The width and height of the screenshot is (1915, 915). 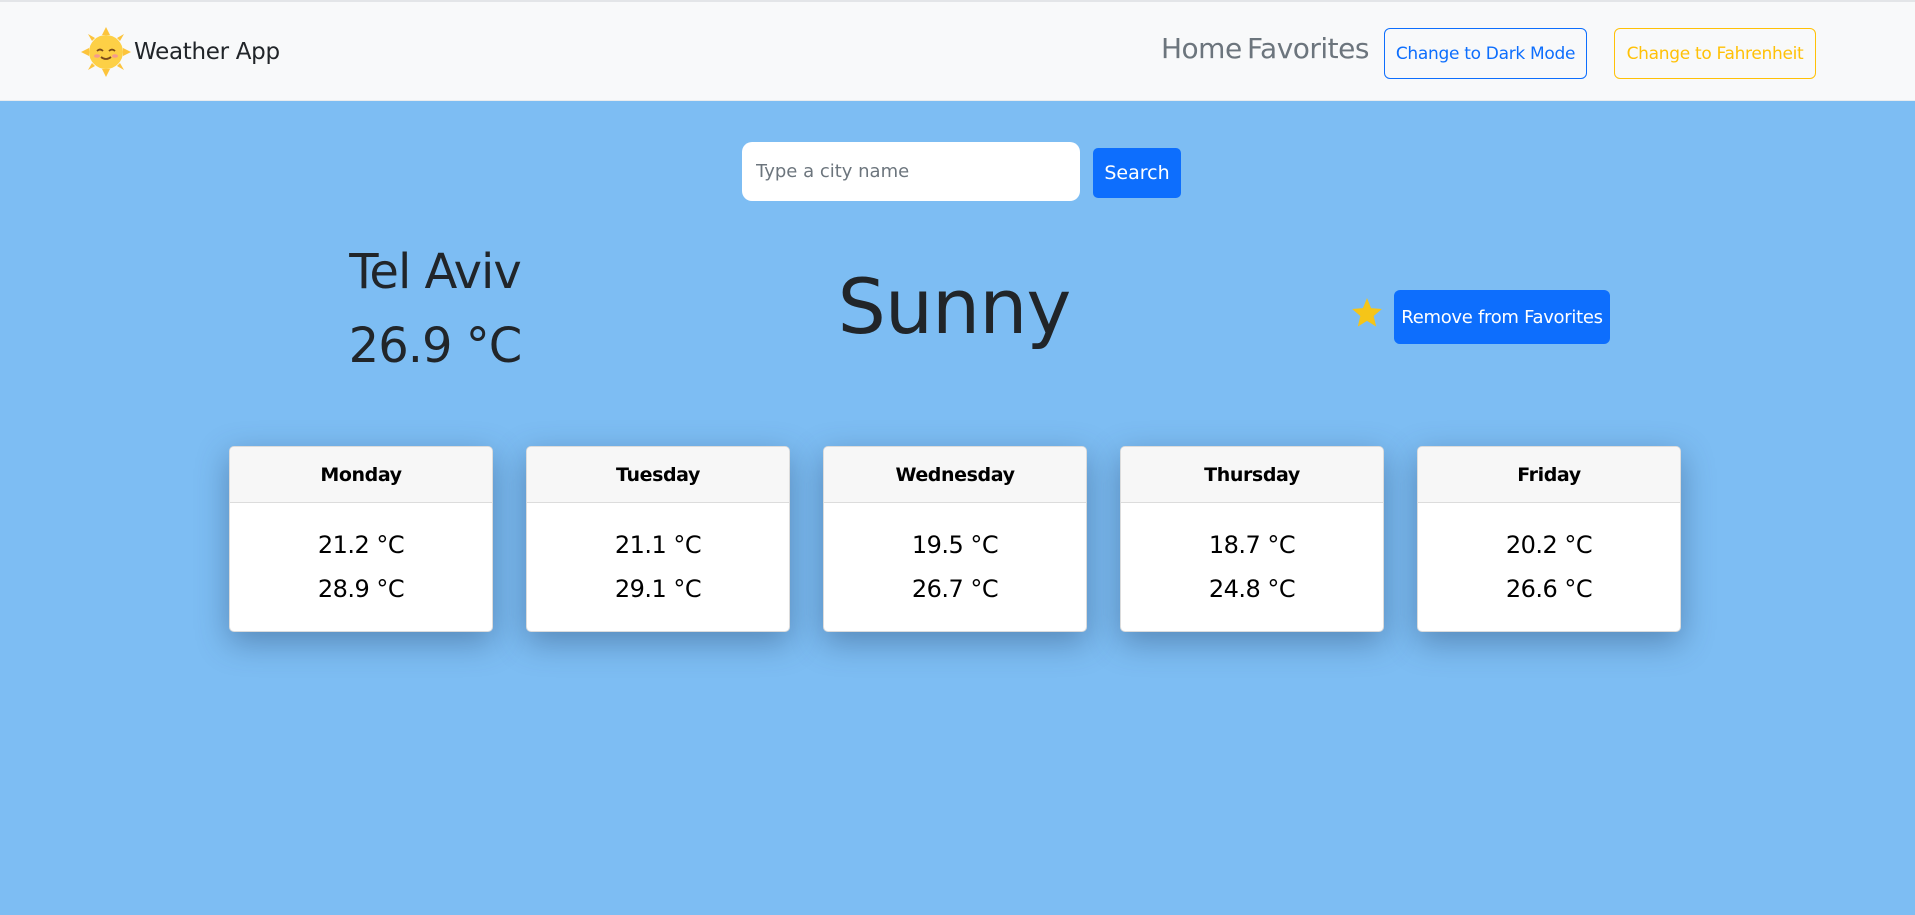 I want to click on forecast-body: 19.5 °C 26.7 °C, so click(x=955, y=557).